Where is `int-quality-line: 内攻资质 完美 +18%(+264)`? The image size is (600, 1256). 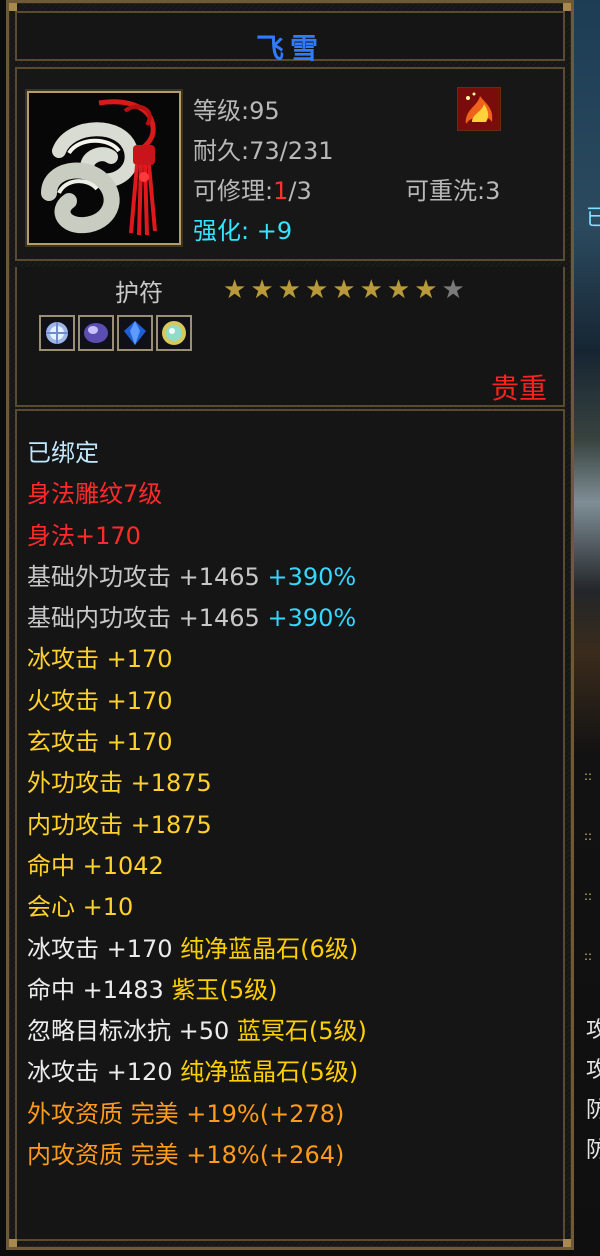
int-quality-line: 内攻资质 完美 +18%(+264) is located at coordinates (186, 1155).